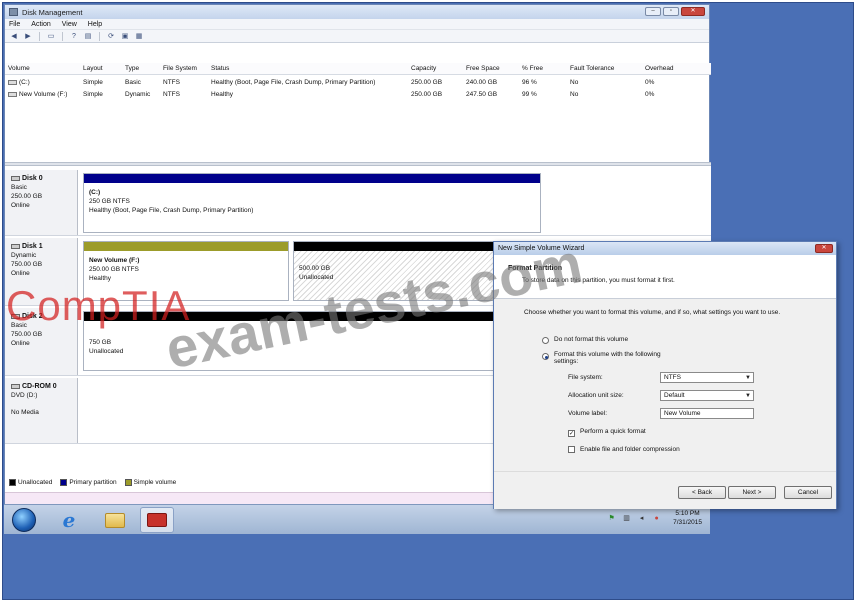  Describe the element at coordinates (24, 82) in the screenshot. I see `volume-name: (C:)` at that location.